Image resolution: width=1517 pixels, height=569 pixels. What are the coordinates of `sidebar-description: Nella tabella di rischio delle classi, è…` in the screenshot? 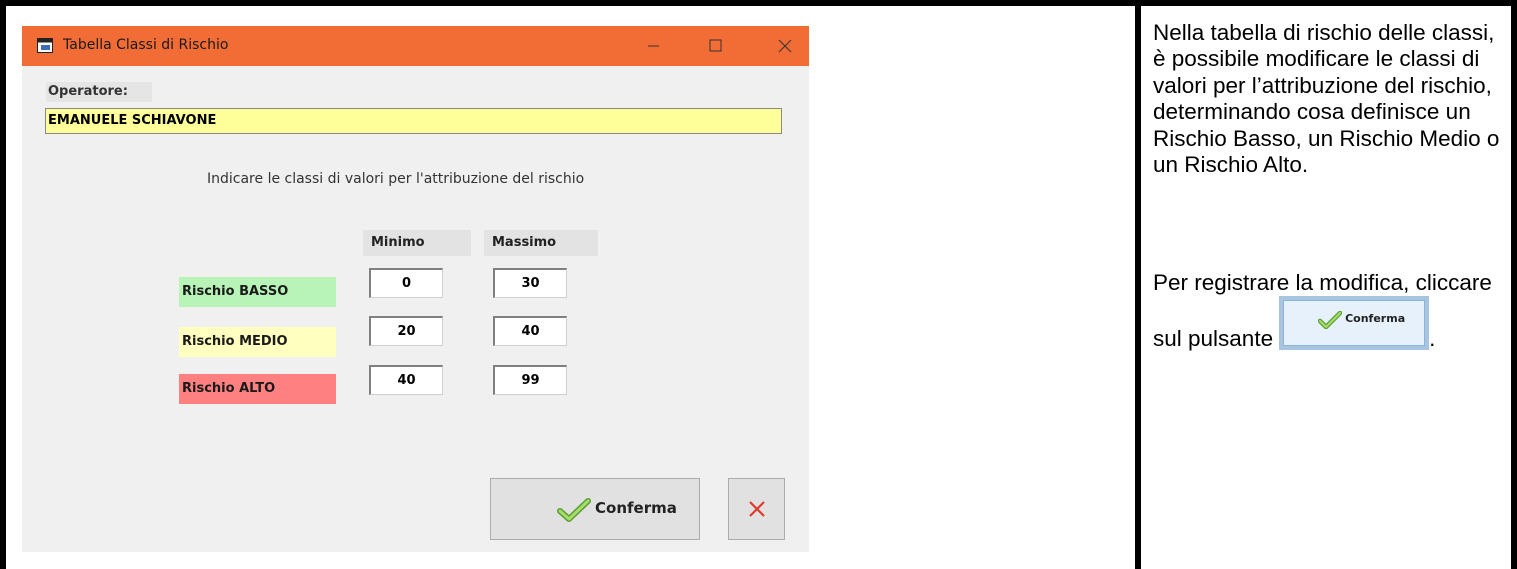 It's located at (1332, 185).